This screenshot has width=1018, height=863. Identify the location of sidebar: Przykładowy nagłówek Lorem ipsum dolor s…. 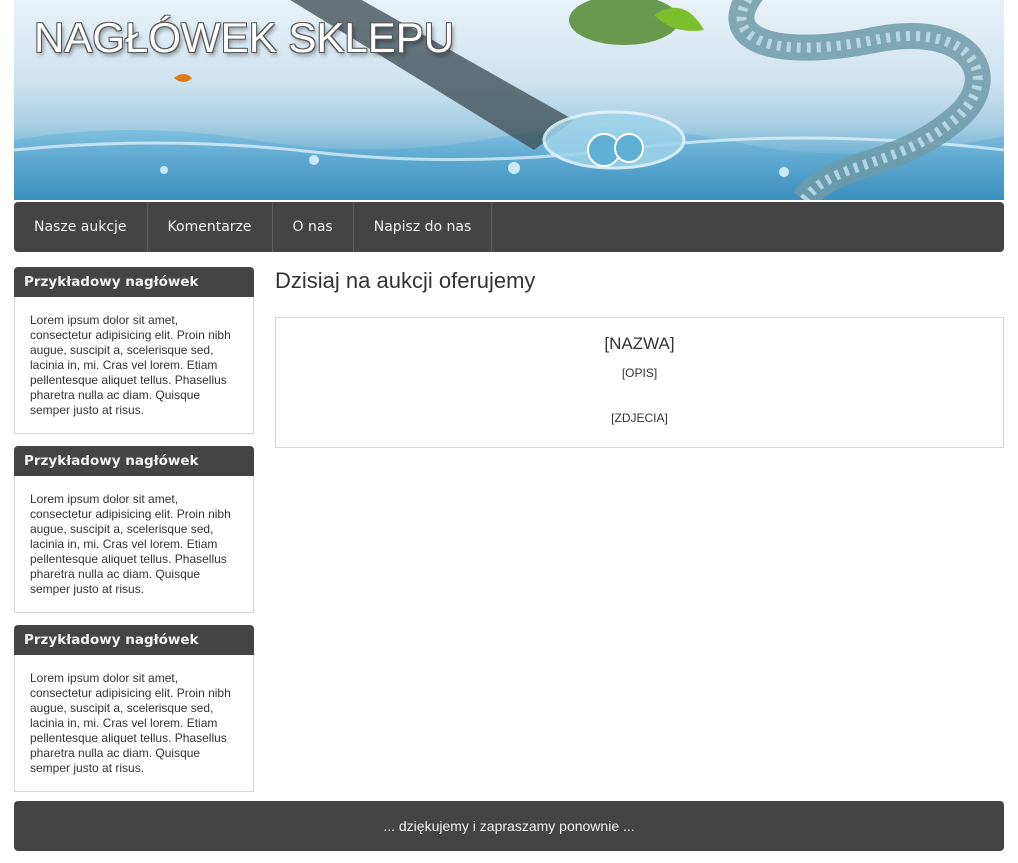
(134, 535).